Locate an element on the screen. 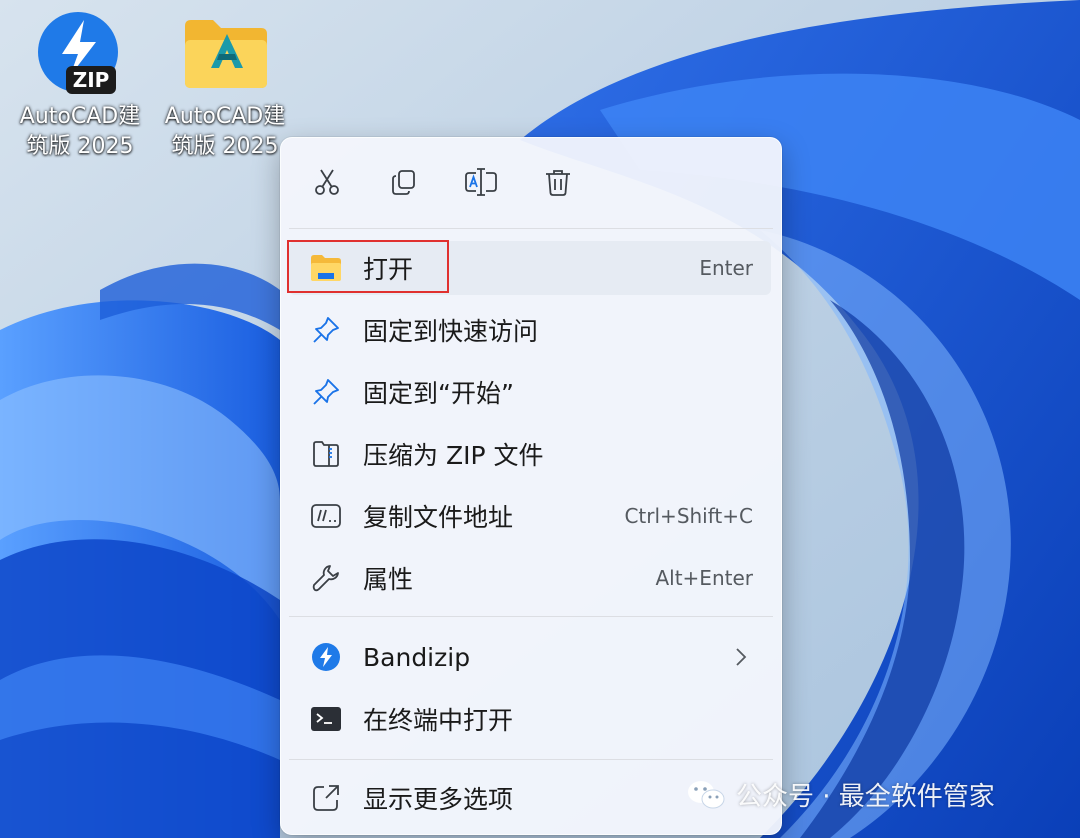 This screenshot has height=838, width=1080. watermark-text: 公众号 · 最全软件管家 is located at coordinates (865, 797).